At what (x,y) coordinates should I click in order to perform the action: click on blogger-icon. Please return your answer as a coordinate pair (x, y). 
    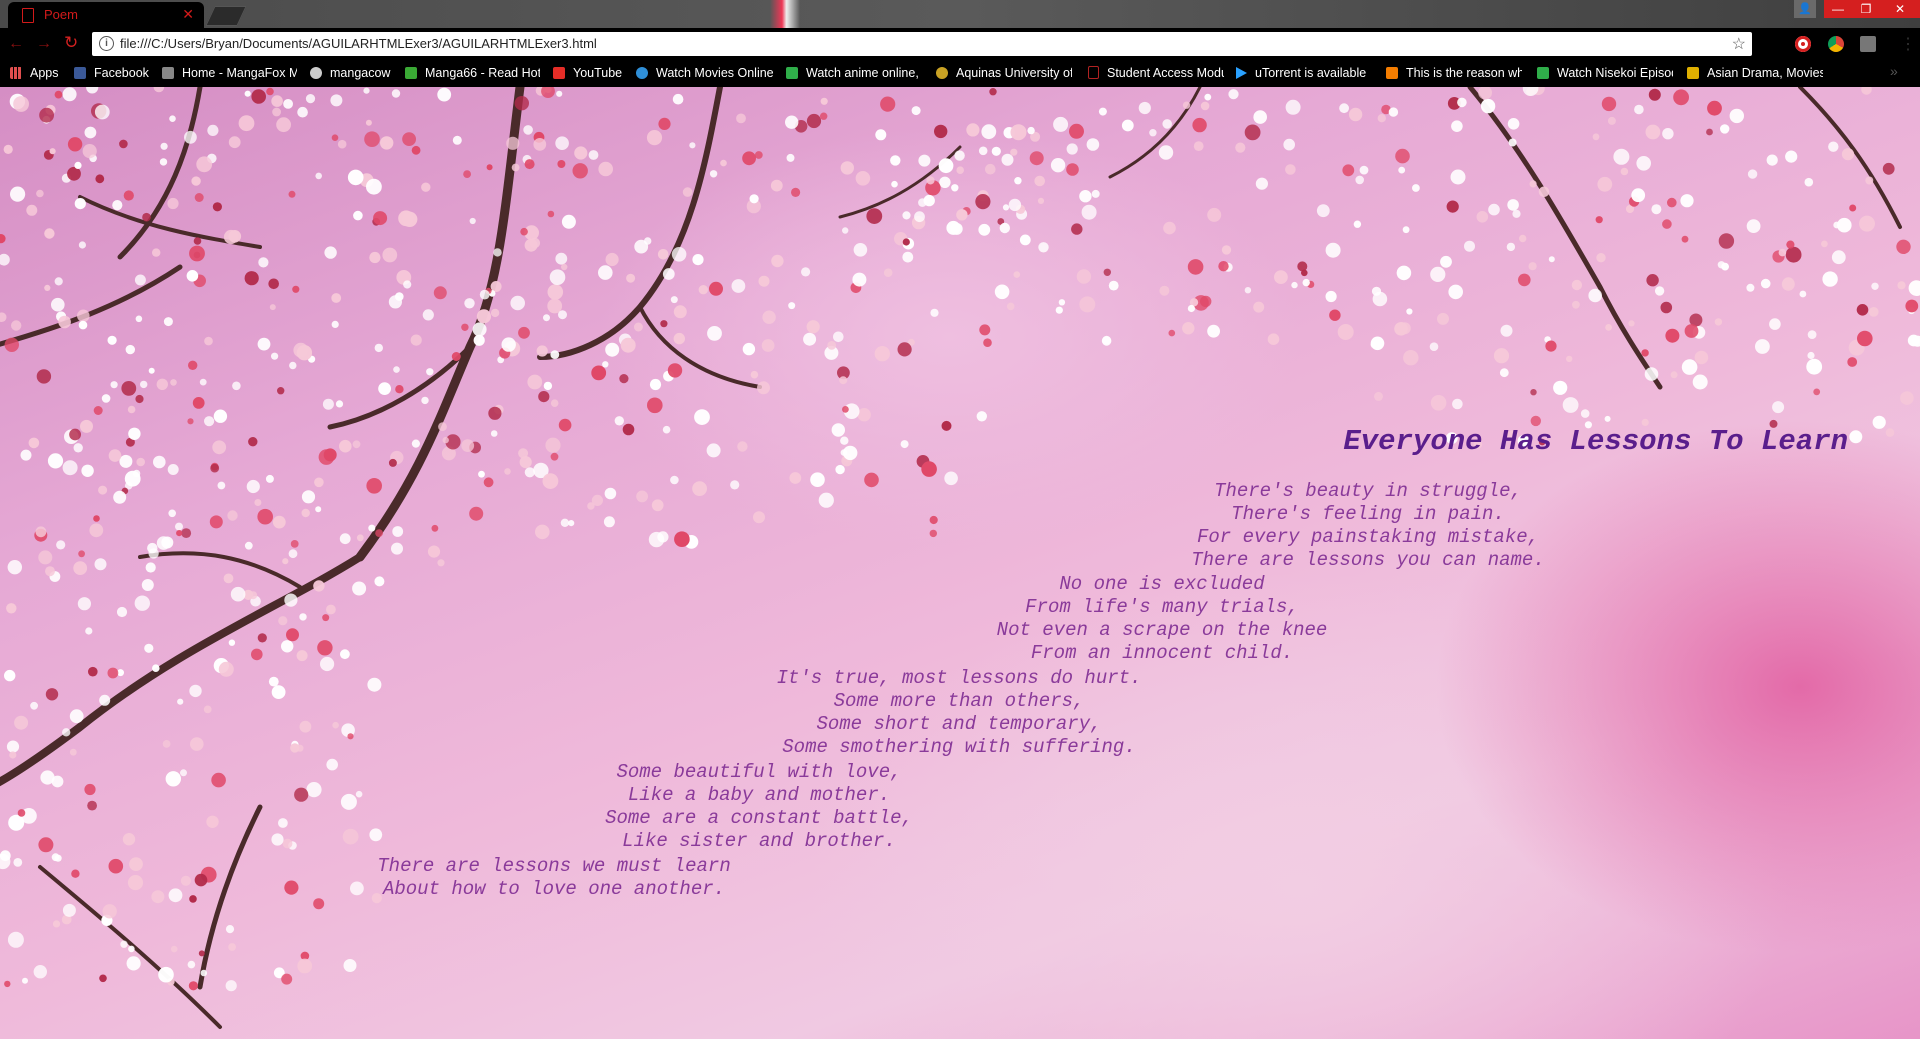
    Looking at the image, I should click on (1392, 73).